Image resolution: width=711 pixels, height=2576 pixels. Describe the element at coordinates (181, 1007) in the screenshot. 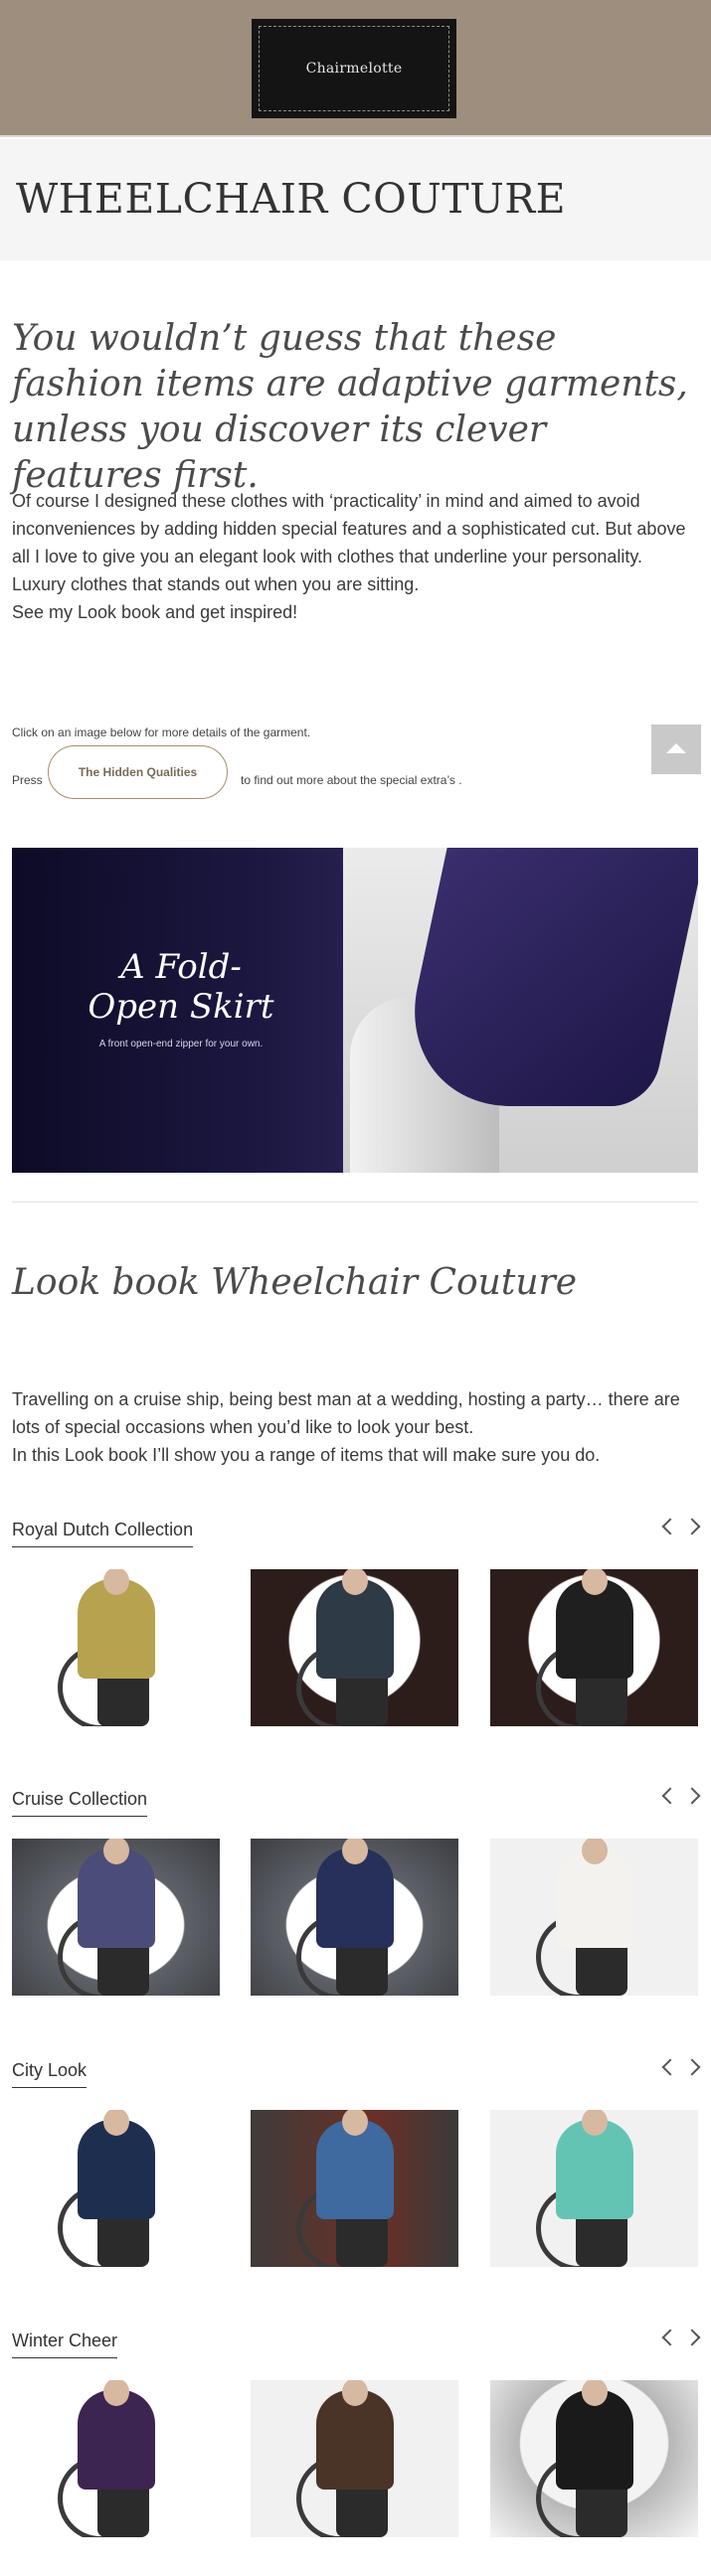

I see `banner-title-line-2: Open Skirt` at that location.